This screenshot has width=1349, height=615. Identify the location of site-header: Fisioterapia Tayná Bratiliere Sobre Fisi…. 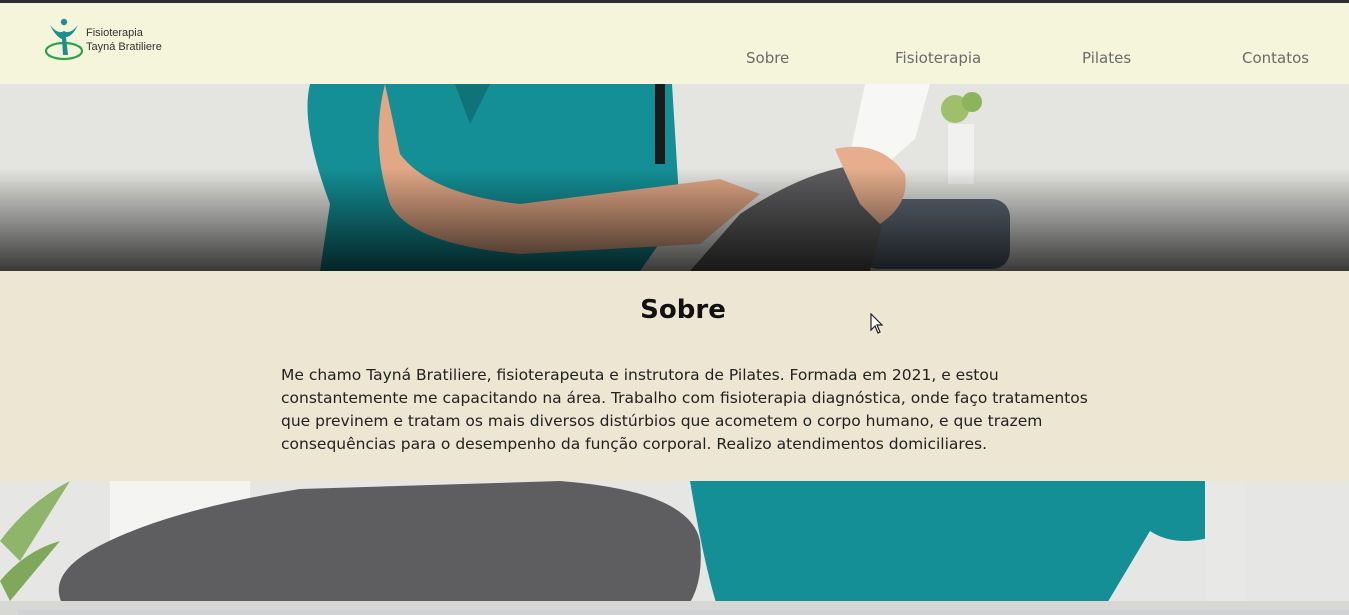
(674, 43).